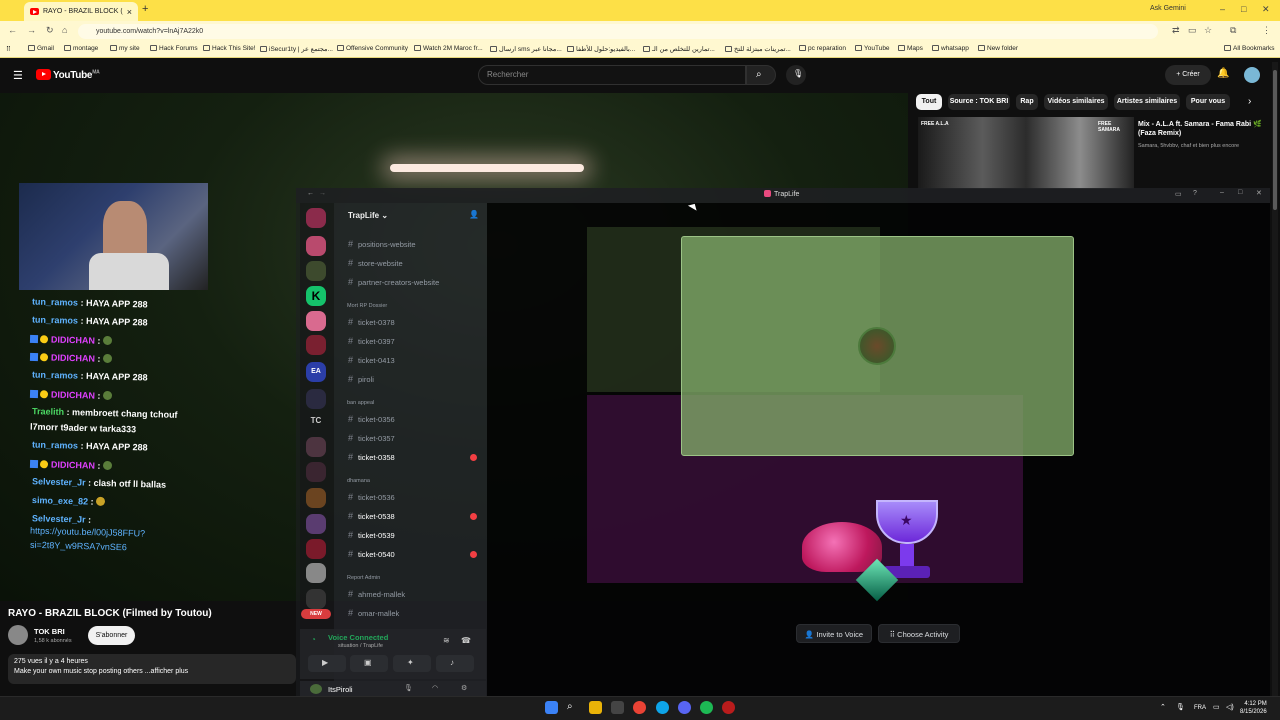 The image size is (1280, 720). I want to click on extensions-icon: ⧉, so click(1233, 30).